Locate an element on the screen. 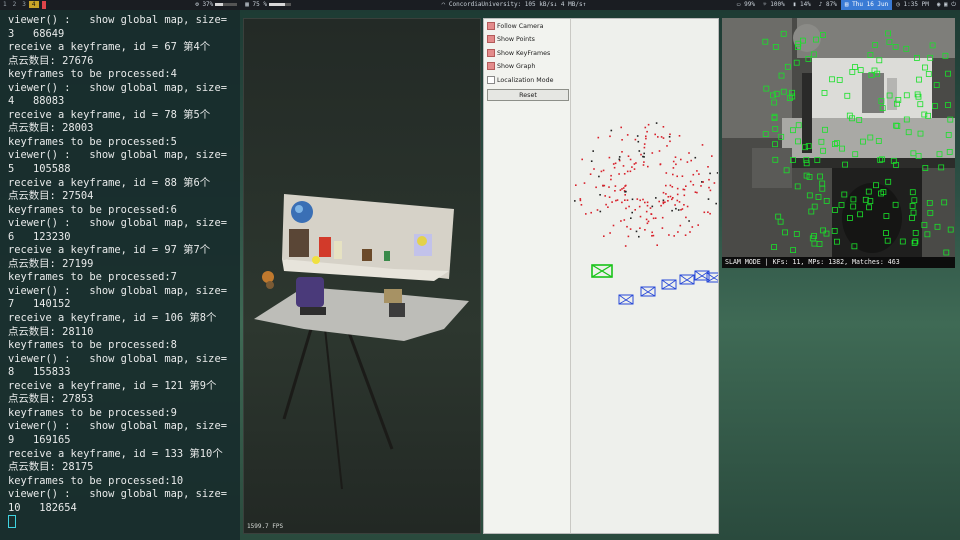  option-show-keyframes: Show KeyFrames is located at coordinates (518, 53).